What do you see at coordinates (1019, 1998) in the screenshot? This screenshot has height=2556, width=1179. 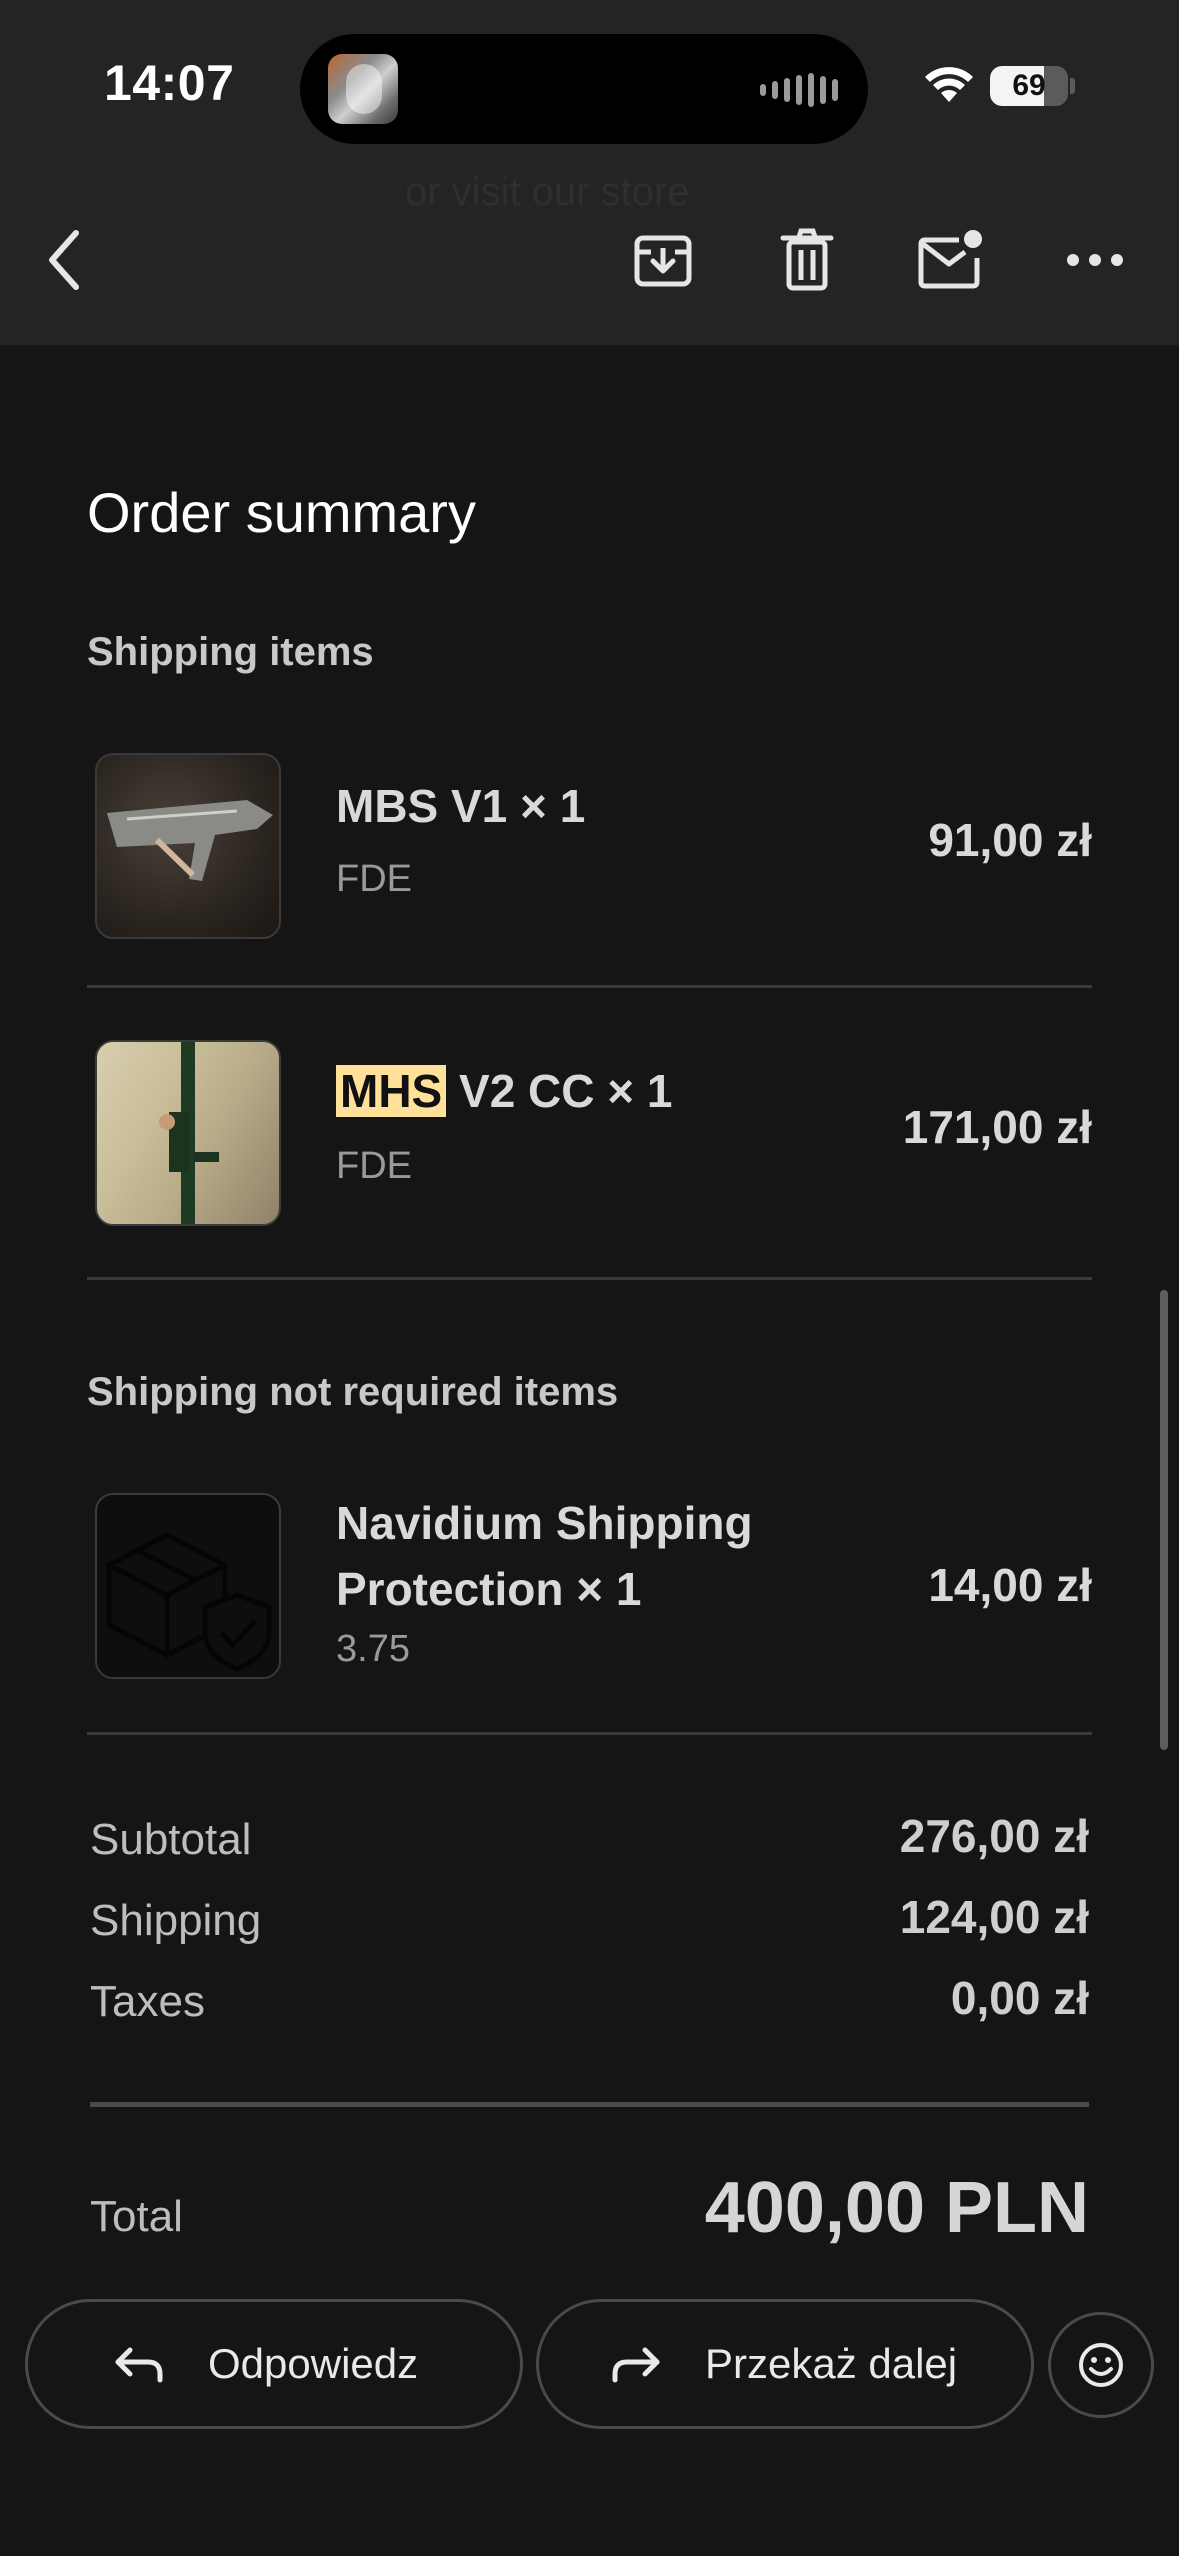 I see `taxes-value: 0,00 zł` at bounding box center [1019, 1998].